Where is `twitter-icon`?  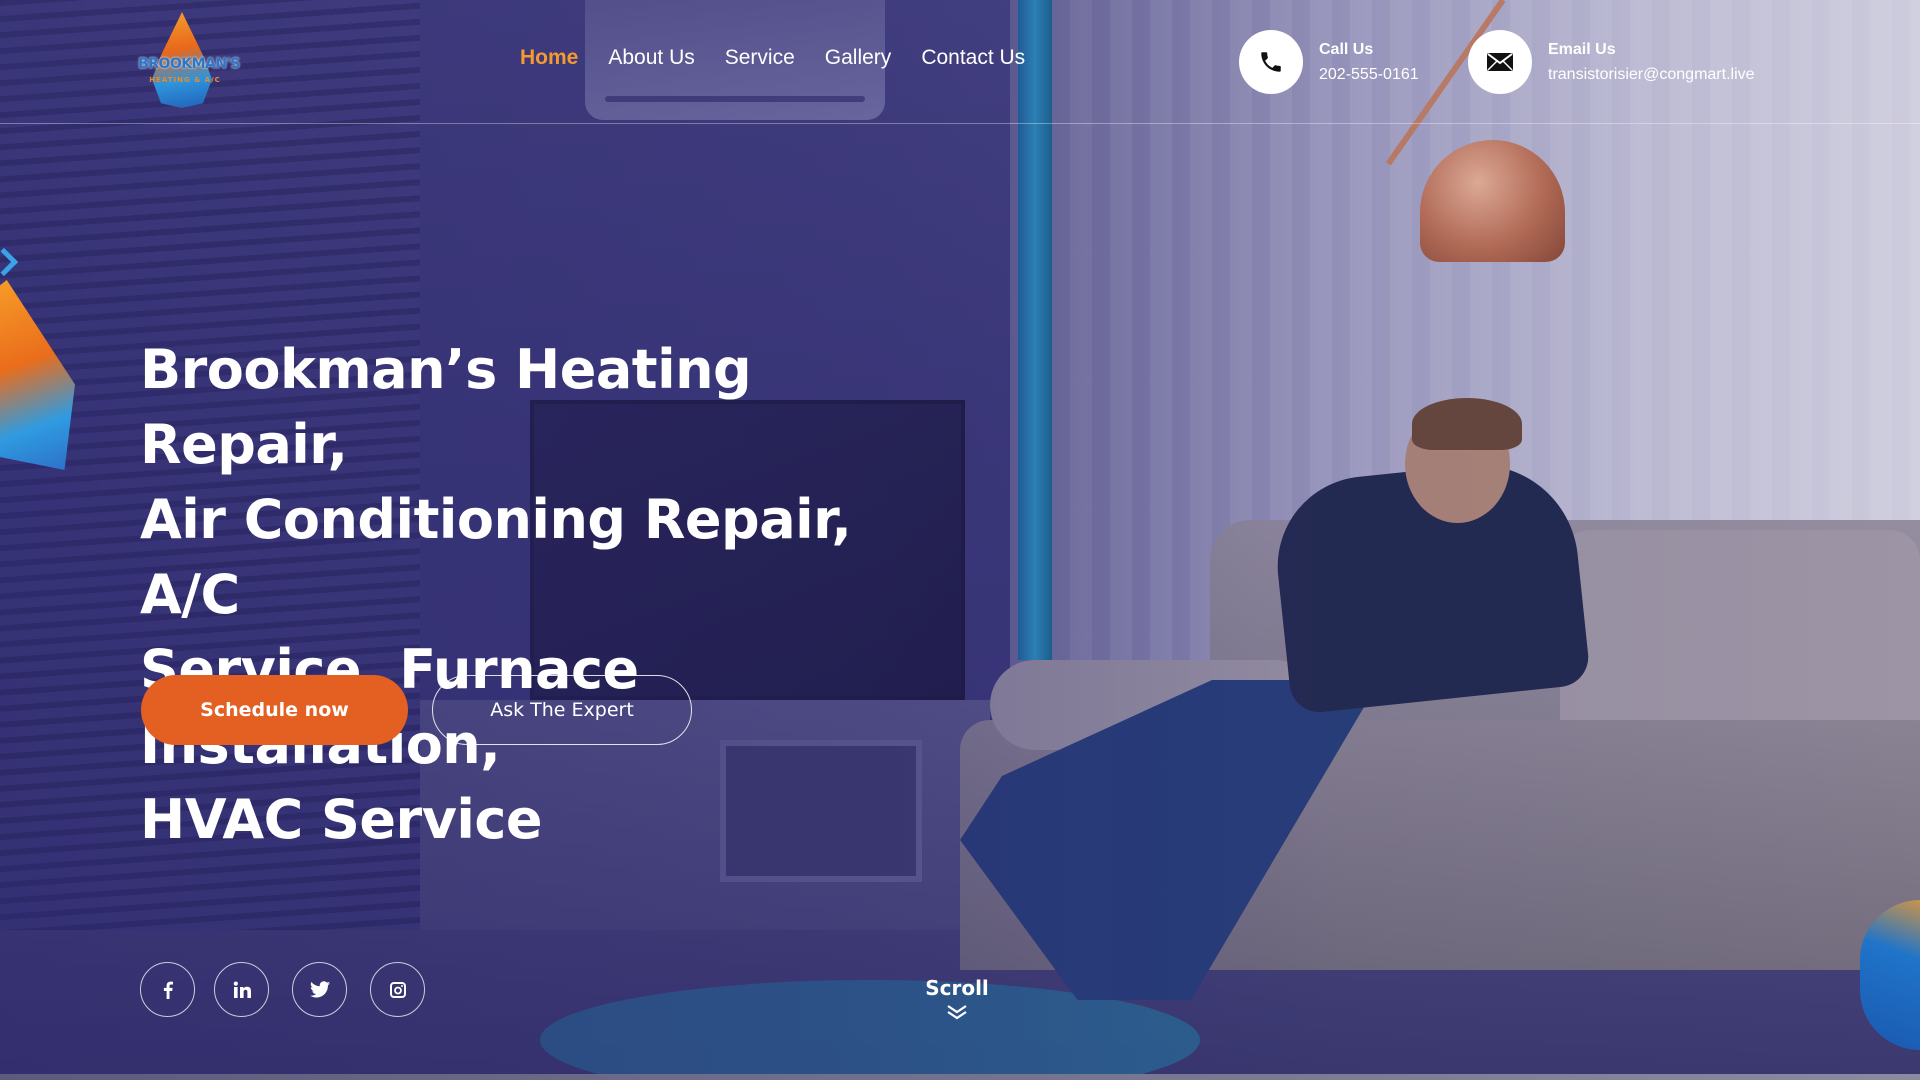 twitter-icon is located at coordinates (319, 989).